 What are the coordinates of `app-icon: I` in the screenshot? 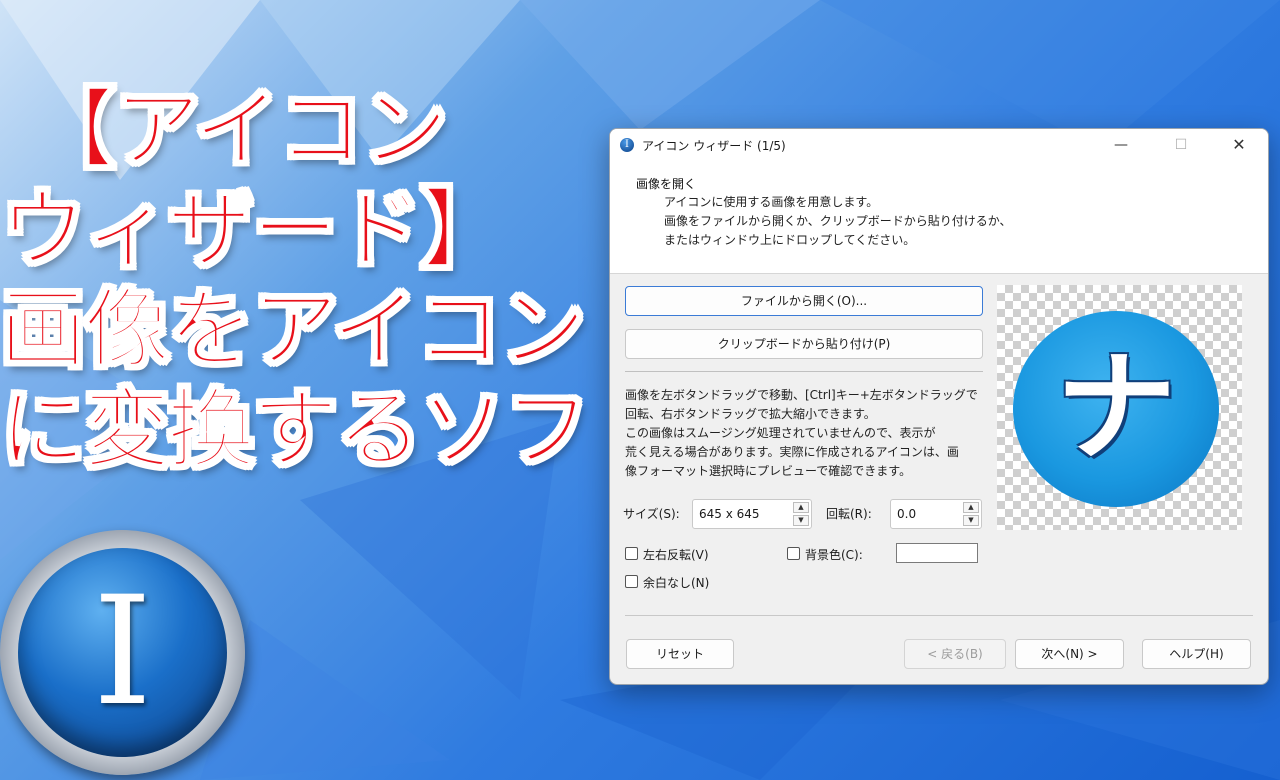 It's located at (627, 145).